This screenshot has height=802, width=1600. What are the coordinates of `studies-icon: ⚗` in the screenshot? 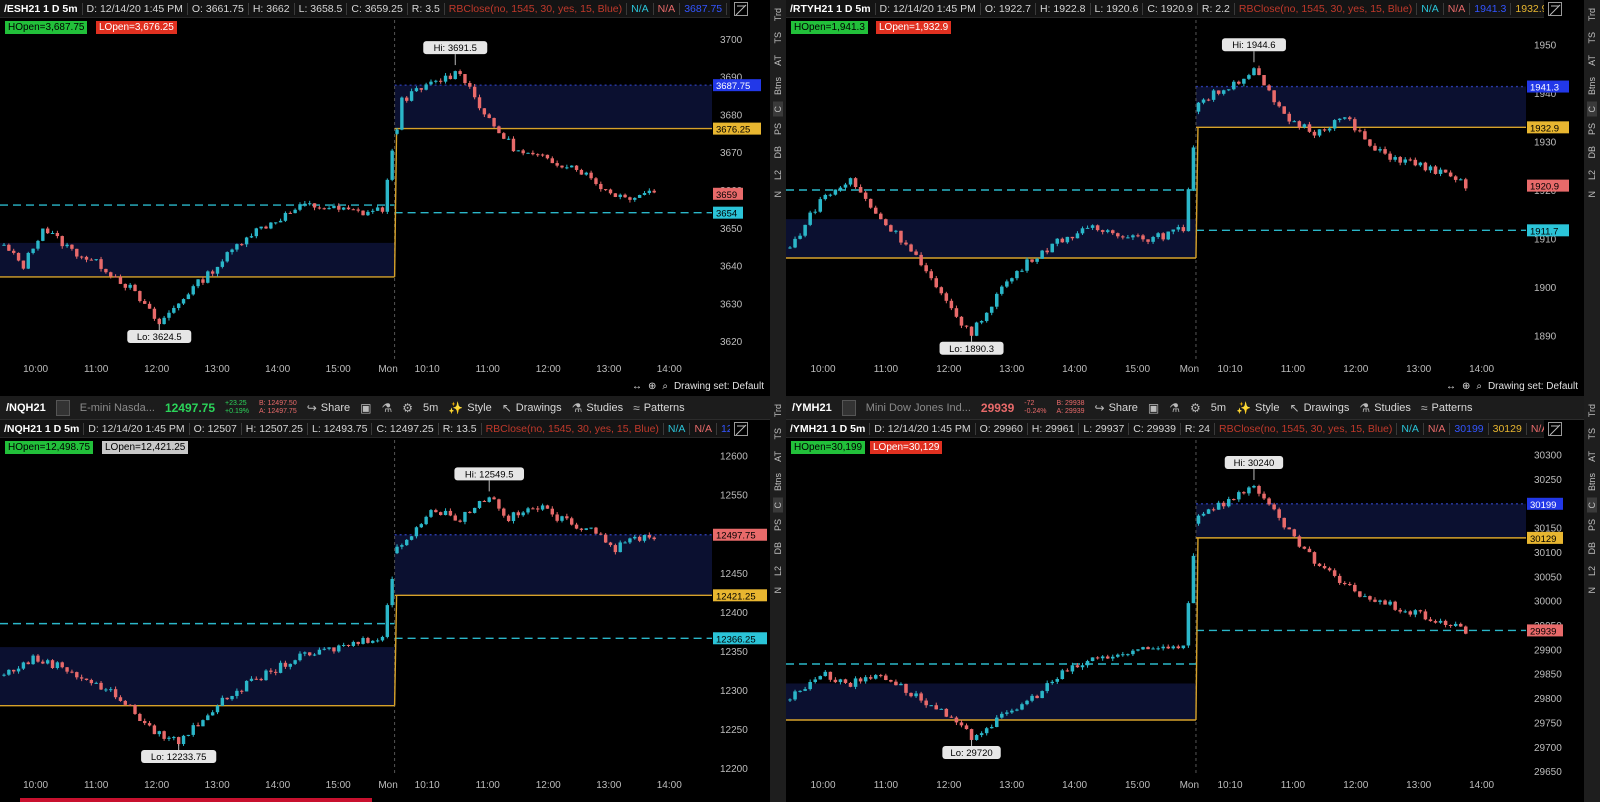 It's located at (577, 407).